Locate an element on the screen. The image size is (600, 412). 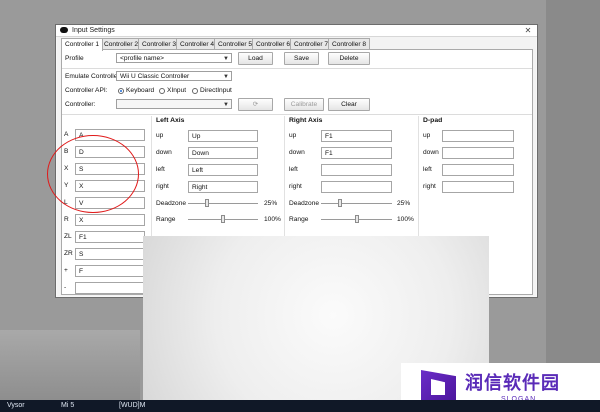
right-axis-title: Right Axis is located at coordinates (306, 120).